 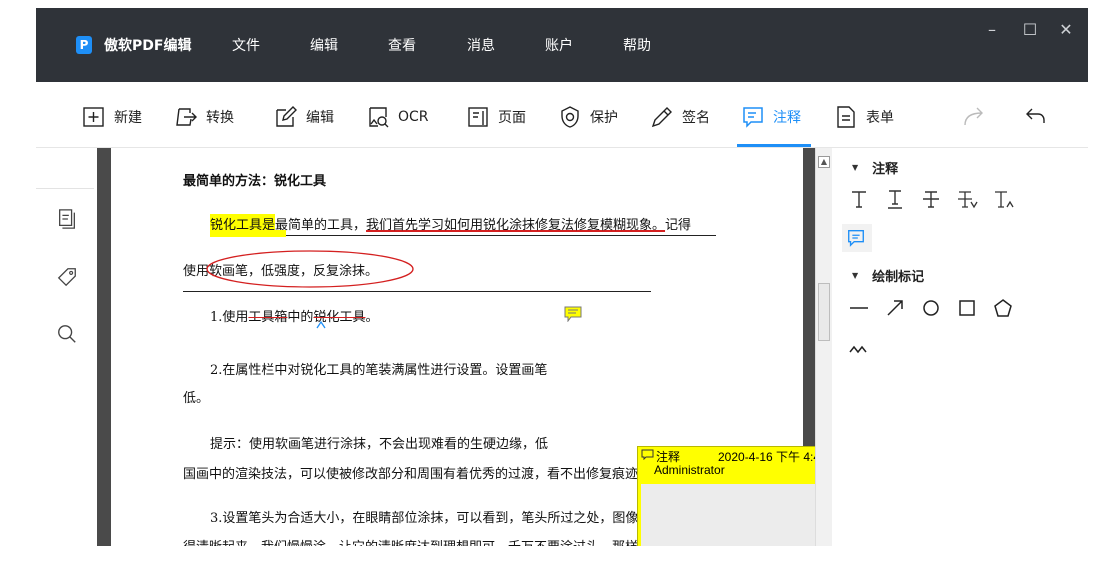 What do you see at coordinates (573, 314) in the screenshot?
I see `note-marker-icon` at bounding box center [573, 314].